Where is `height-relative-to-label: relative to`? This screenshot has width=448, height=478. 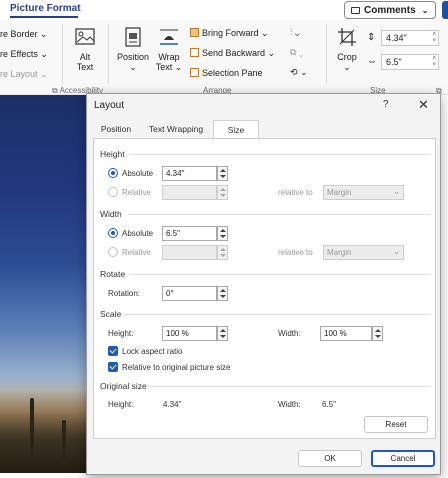
height-relative-to-label: relative to is located at coordinates (295, 192).